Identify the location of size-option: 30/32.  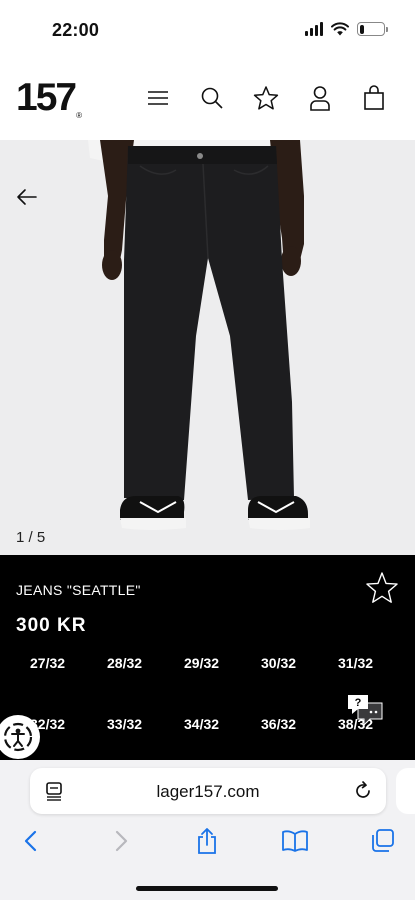
(278, 663).